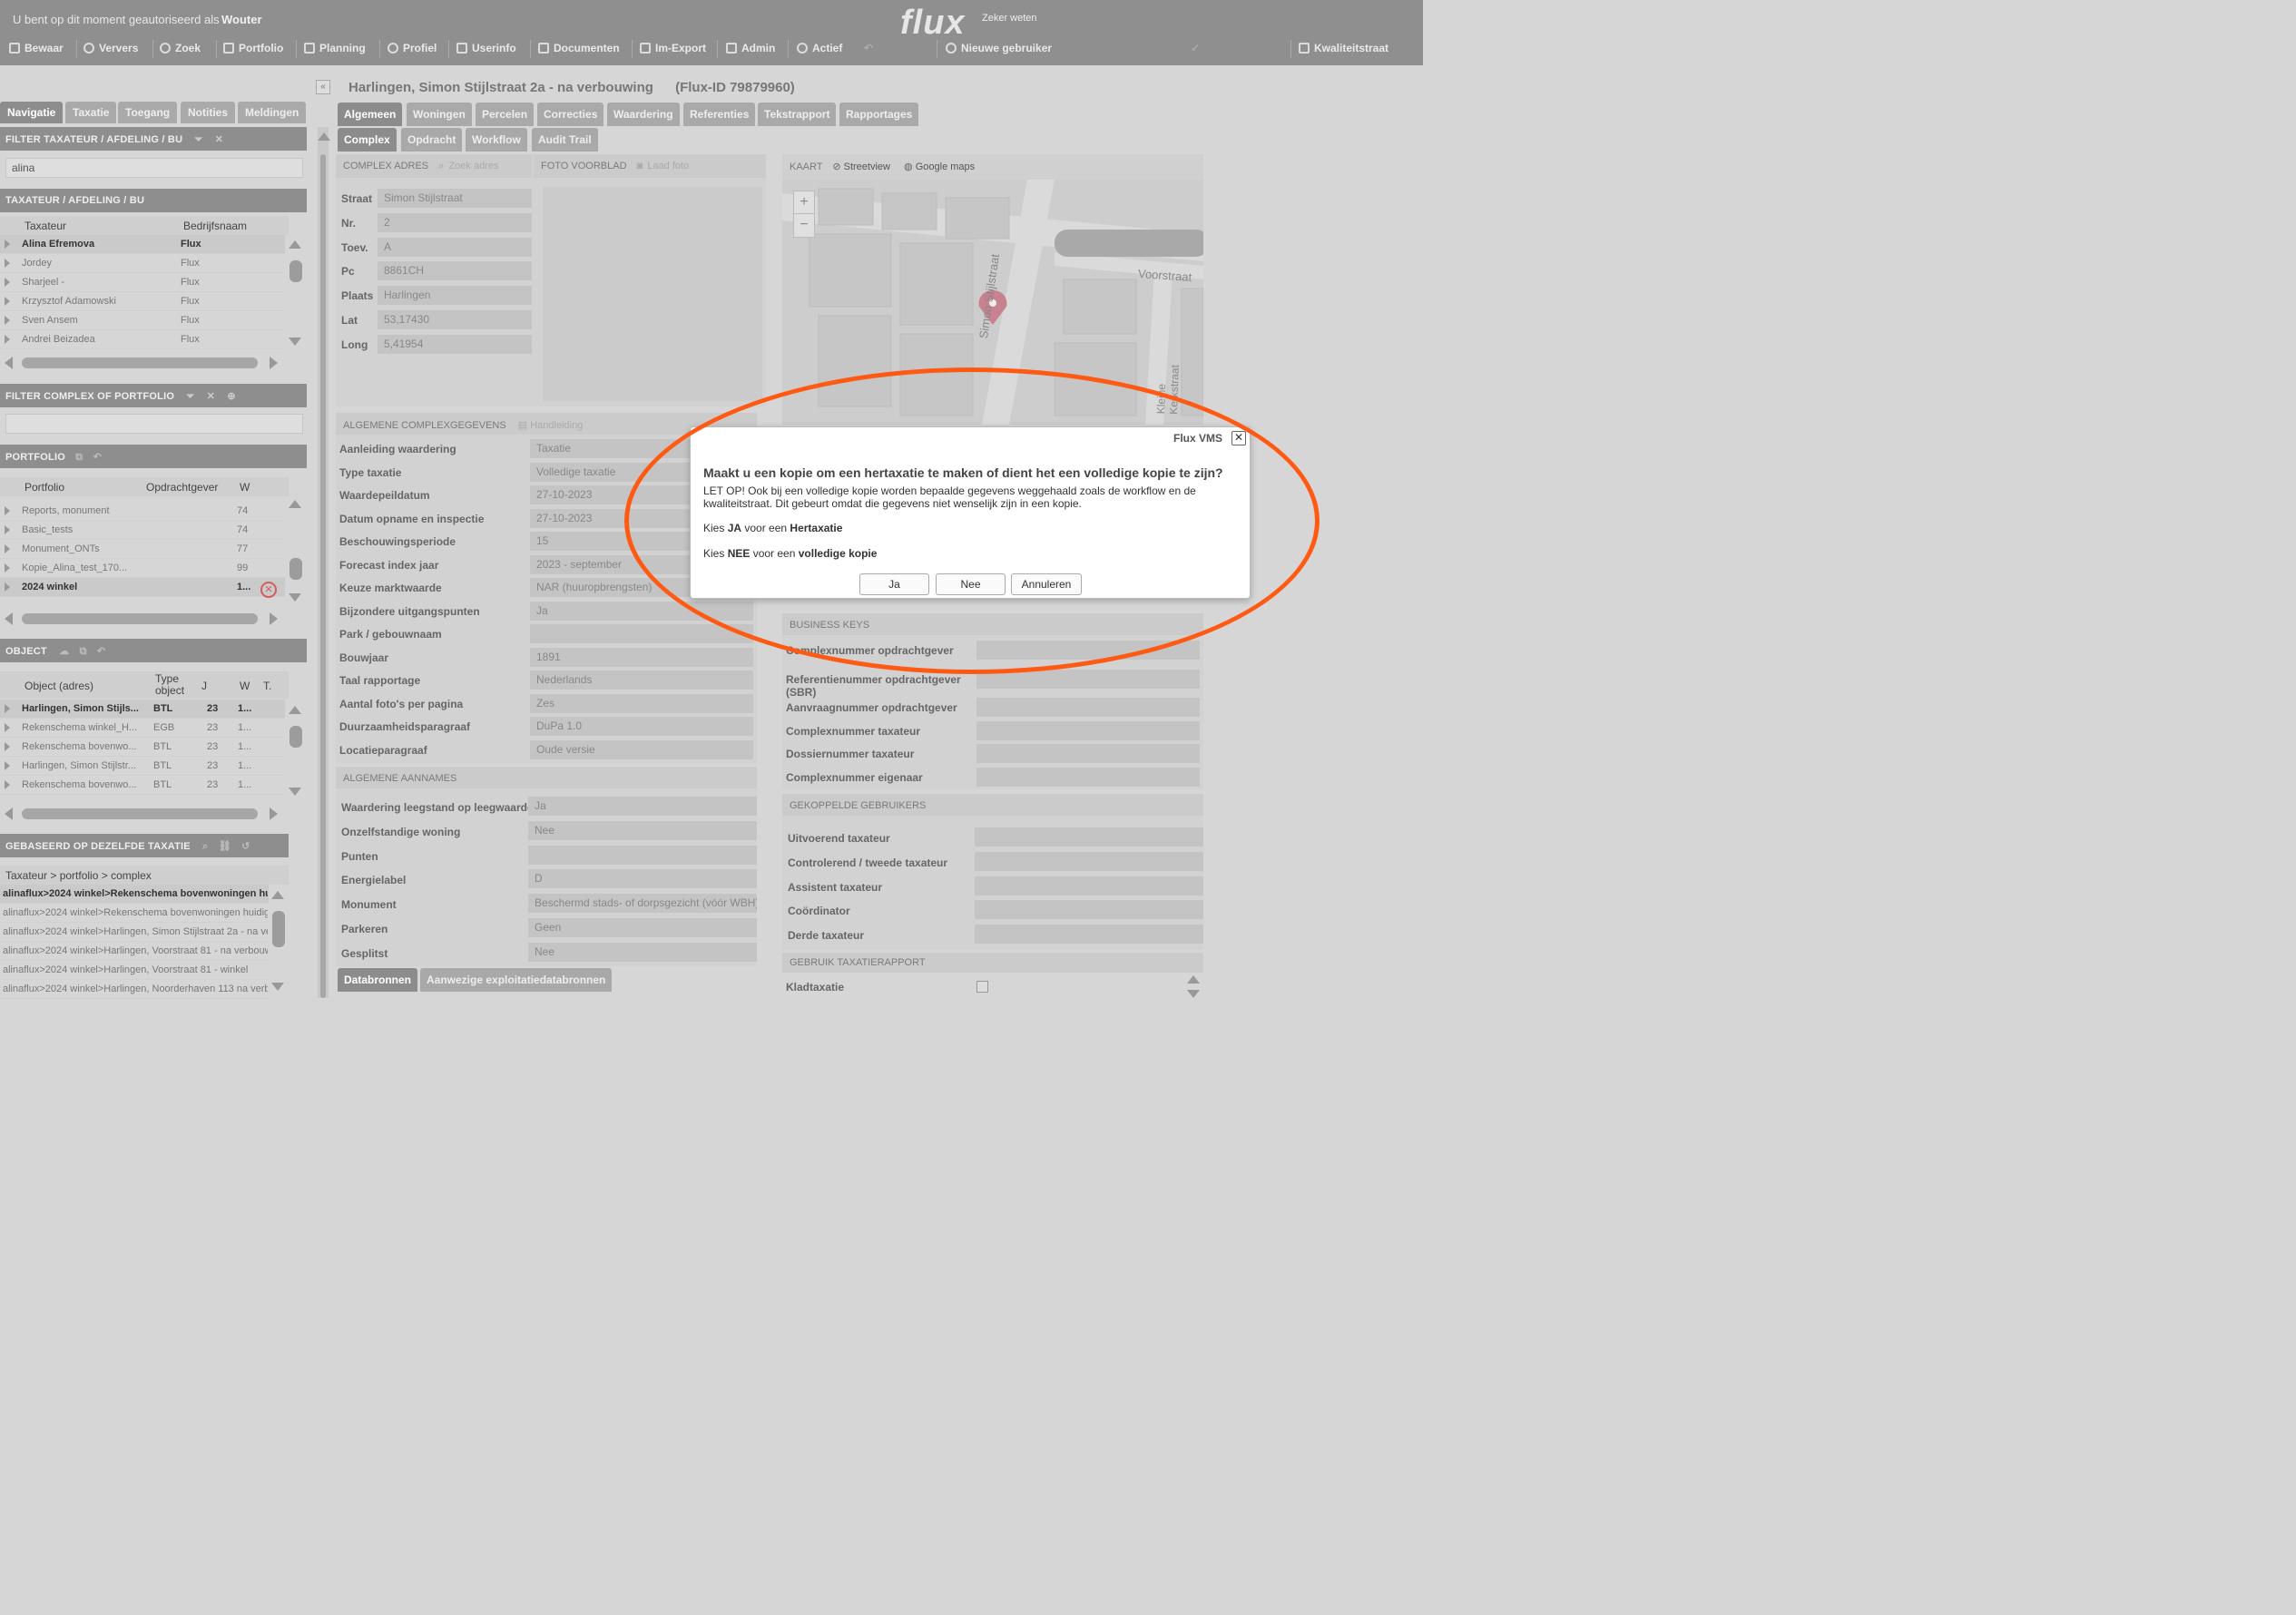  Describe the element at coordinates (439, 115) in the screenshot. I see `main-tab: Woningen` at that location.